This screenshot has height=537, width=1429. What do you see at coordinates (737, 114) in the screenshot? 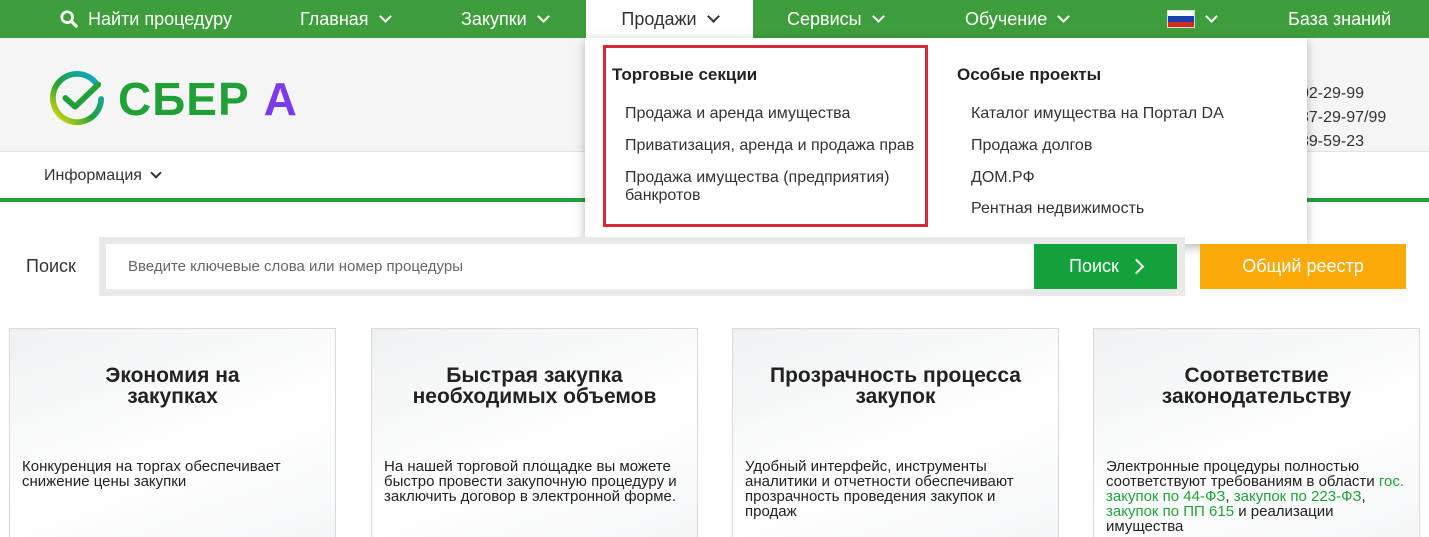
I see `menu-item-property-sale-rent: Продажа и аренда имущества` at bounding box center [737, 114].